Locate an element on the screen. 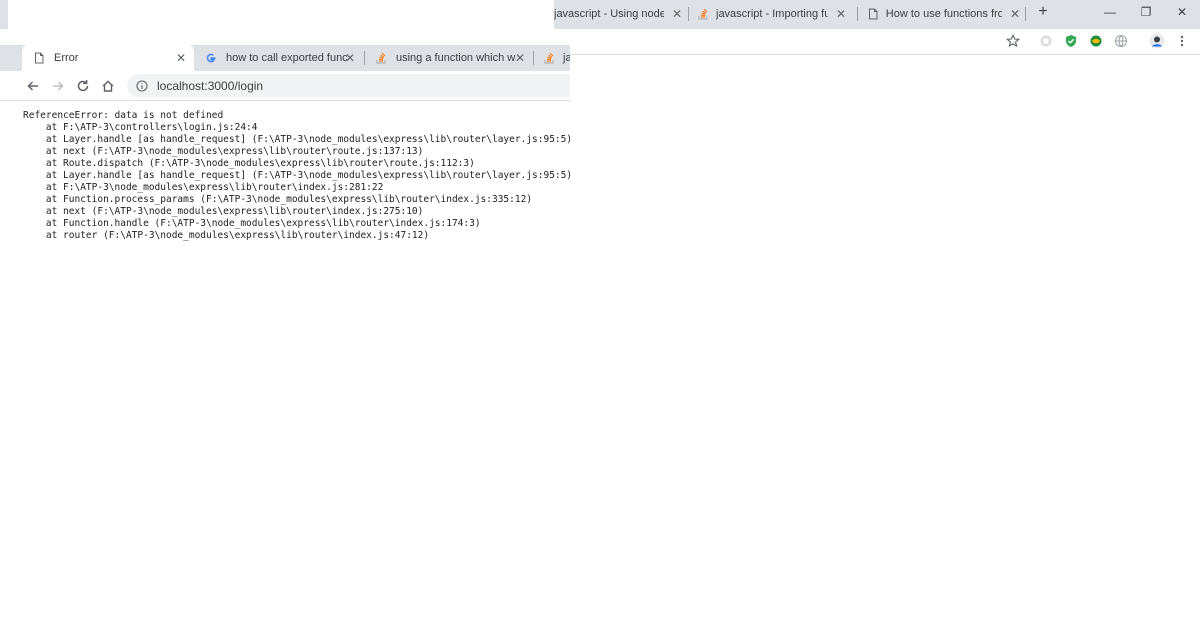 This screenshot has height=630, width=1200. forward-button is located at coordinates (58, 86).